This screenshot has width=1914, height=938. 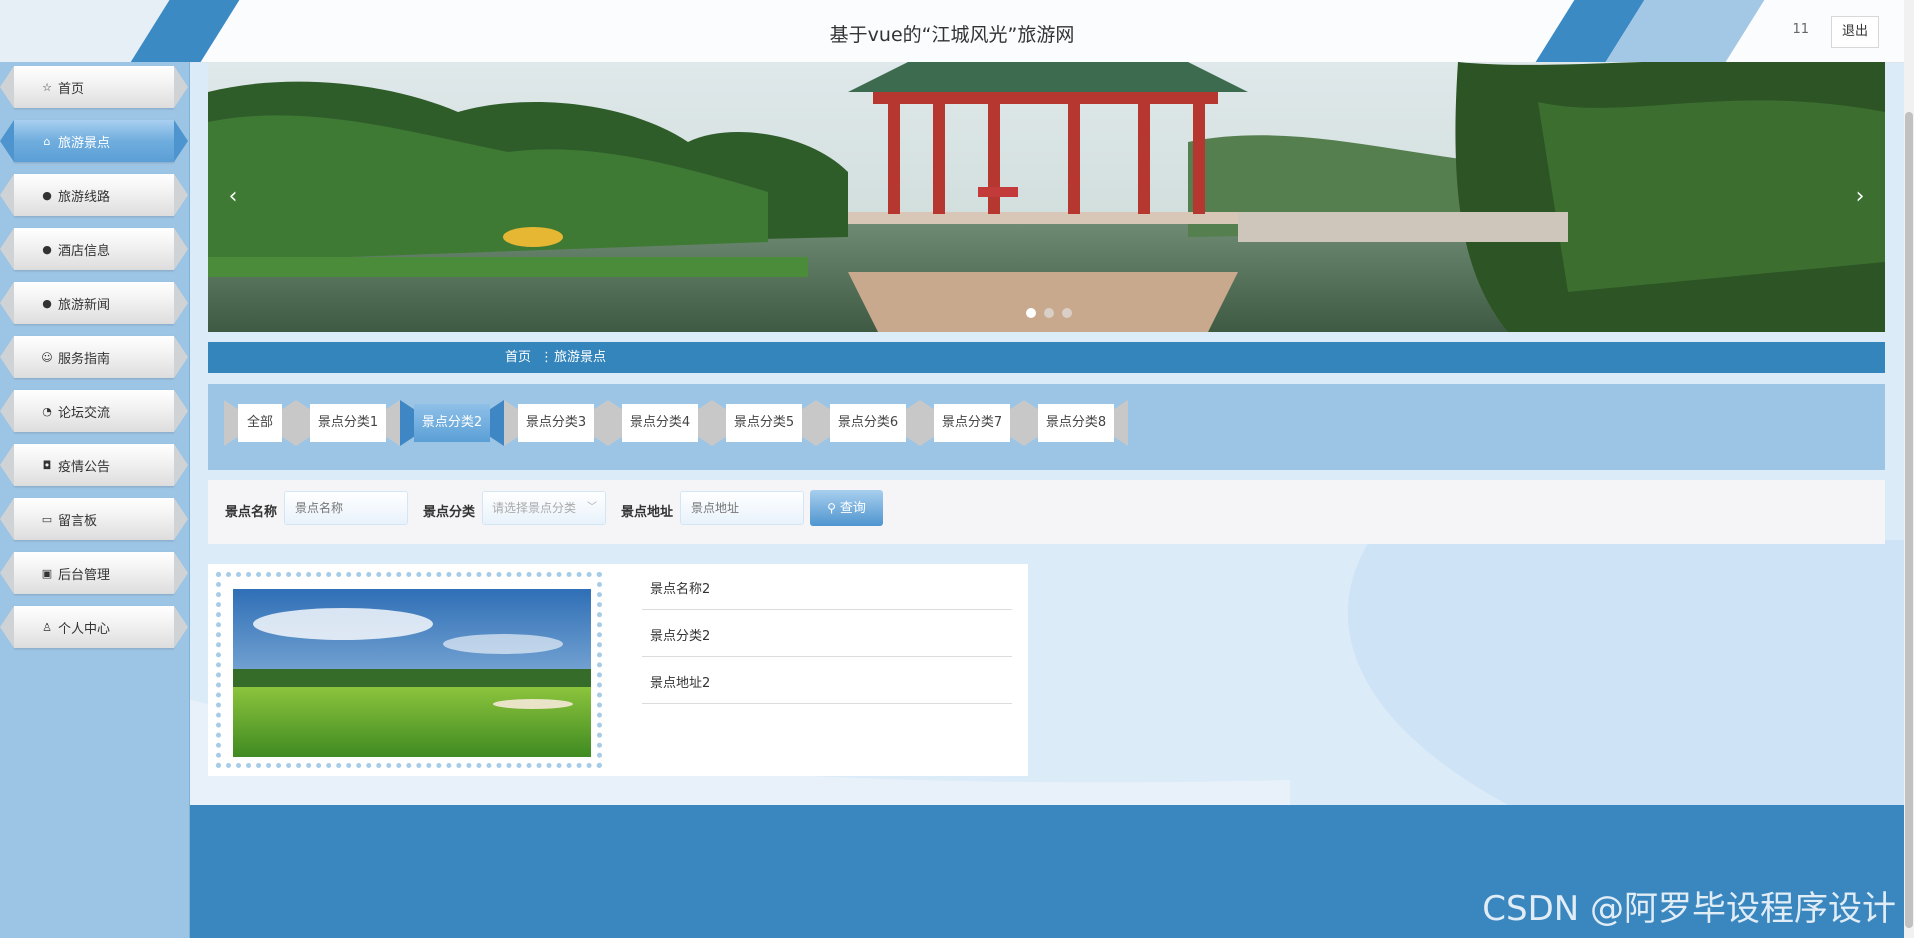 I want to click on sidebar-item-label: 酒店信息, so click(x=84, y=251).